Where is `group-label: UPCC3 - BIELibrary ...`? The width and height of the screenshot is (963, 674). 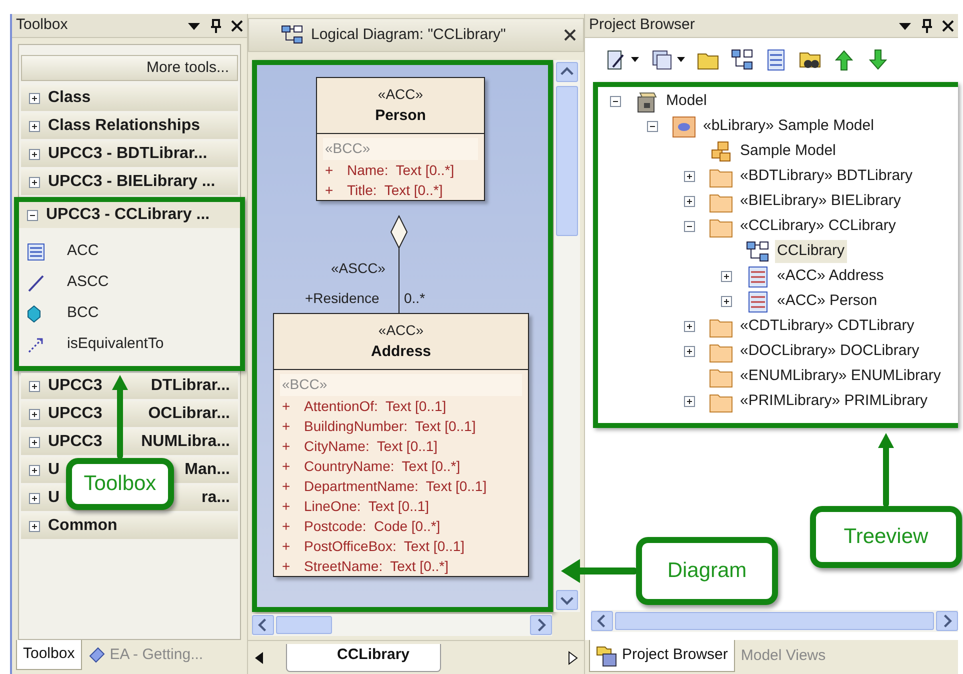 group-label: UPCC3 - BIELibrary ... is located at coordinates (132, 182).